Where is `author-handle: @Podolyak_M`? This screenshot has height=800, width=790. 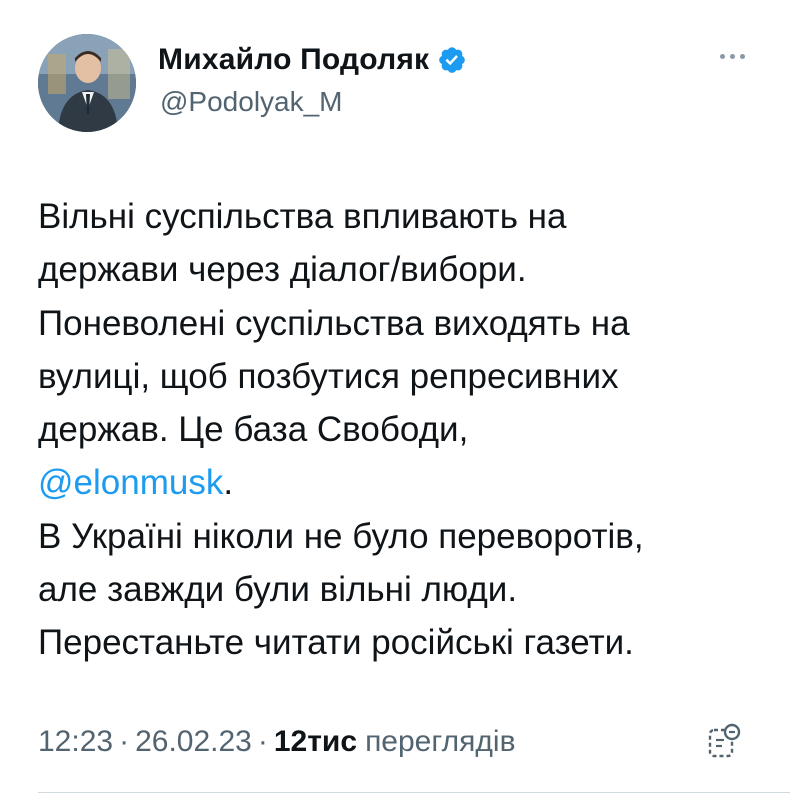 author-handle: @Podolyak_M is located at coordinates (251, 102).